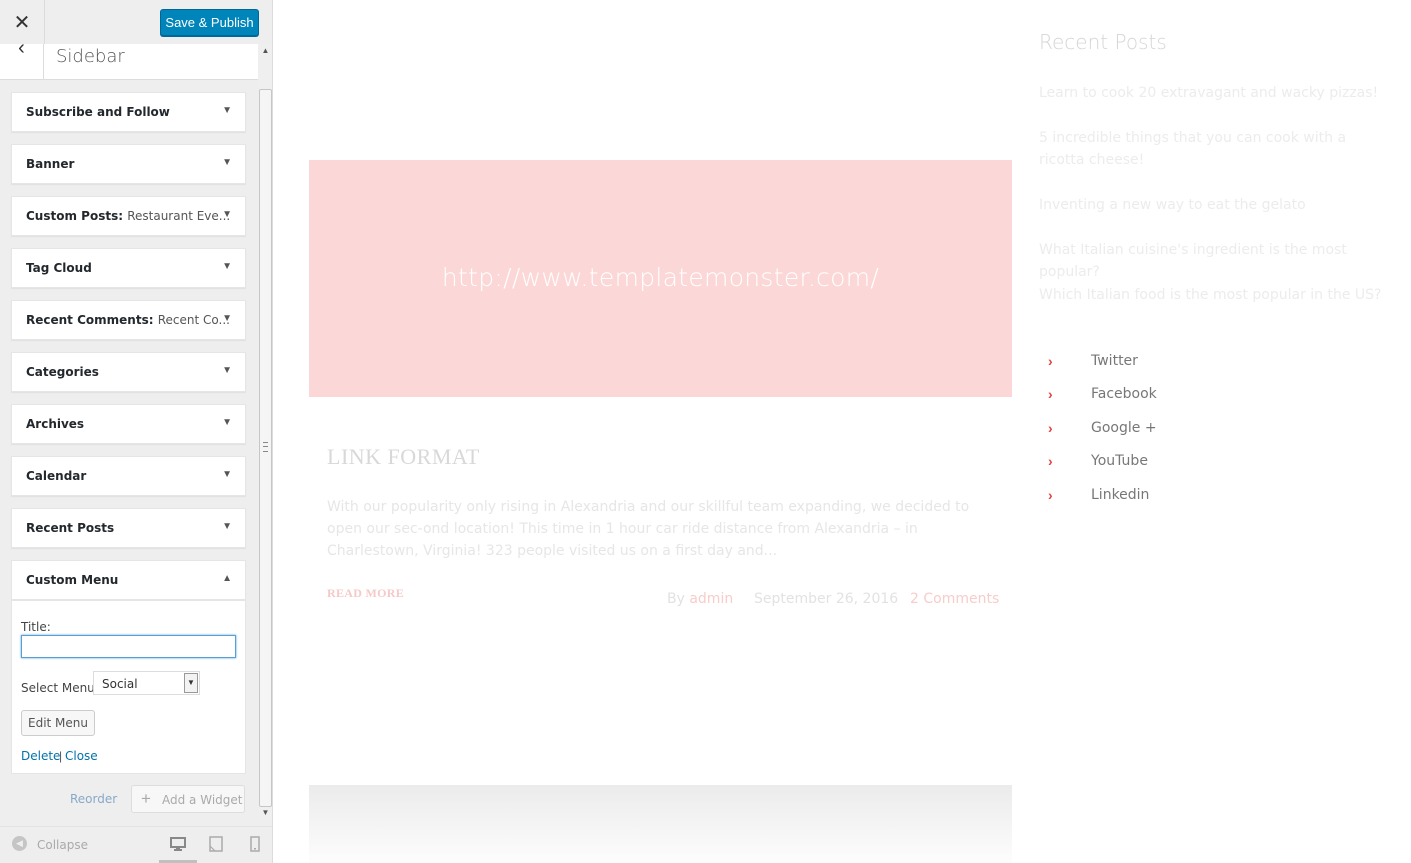 The height and width of the screenshot is (863, 1411). What do you see at coordinates (129, 59) in the screenshot?
I see `section-header: ‹ Sidebar` at bounding box center [129, 59].